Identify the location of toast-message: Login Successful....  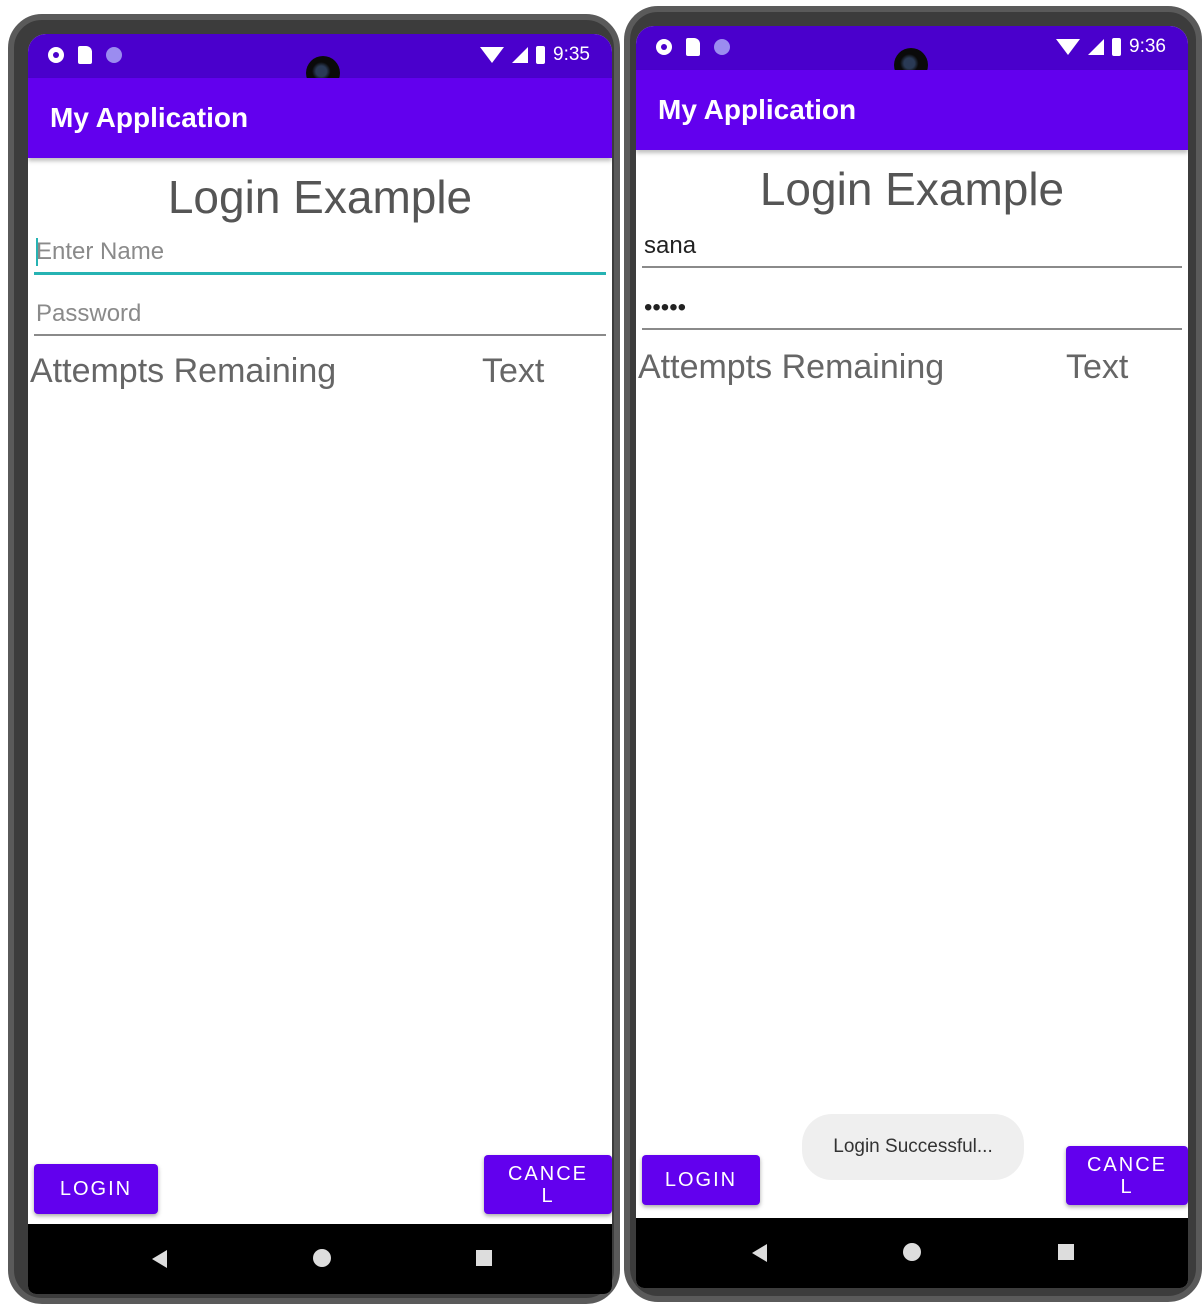
(913, 1147).